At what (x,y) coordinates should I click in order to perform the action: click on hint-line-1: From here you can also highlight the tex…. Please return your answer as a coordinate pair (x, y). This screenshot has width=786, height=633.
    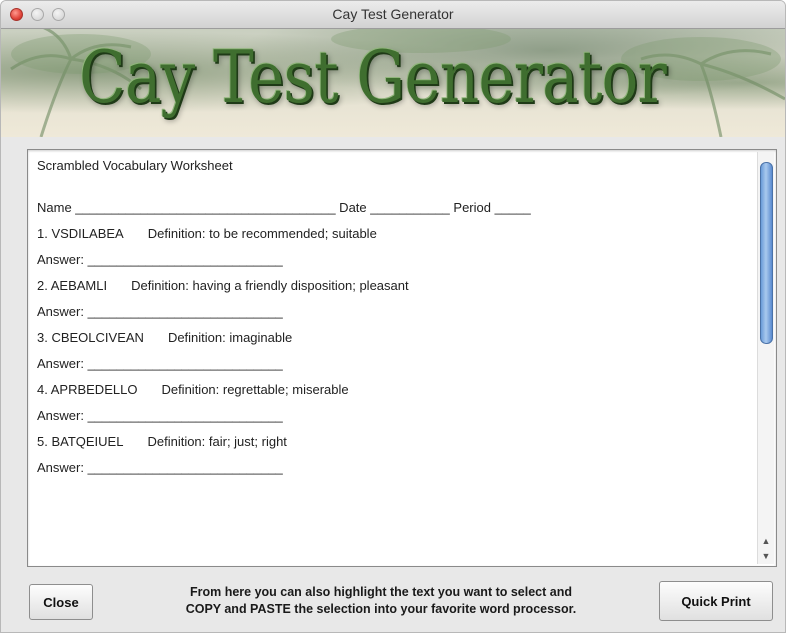
    Looking at the image, I should click on (380, 592).